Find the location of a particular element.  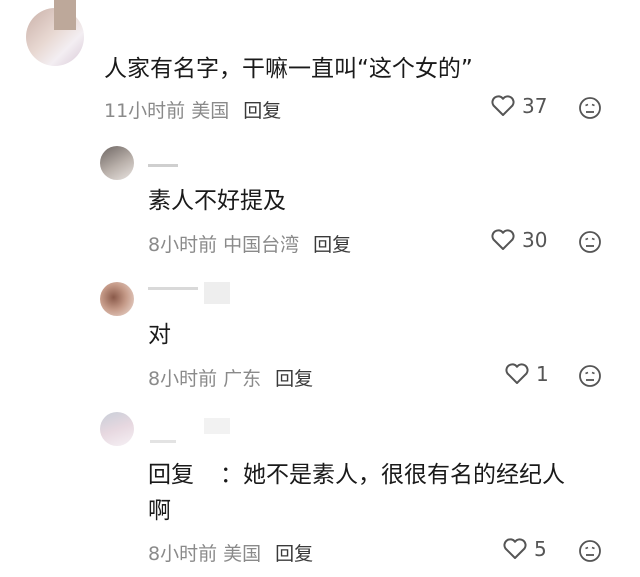

like-count: 37 is located at coordinates (535, 106).